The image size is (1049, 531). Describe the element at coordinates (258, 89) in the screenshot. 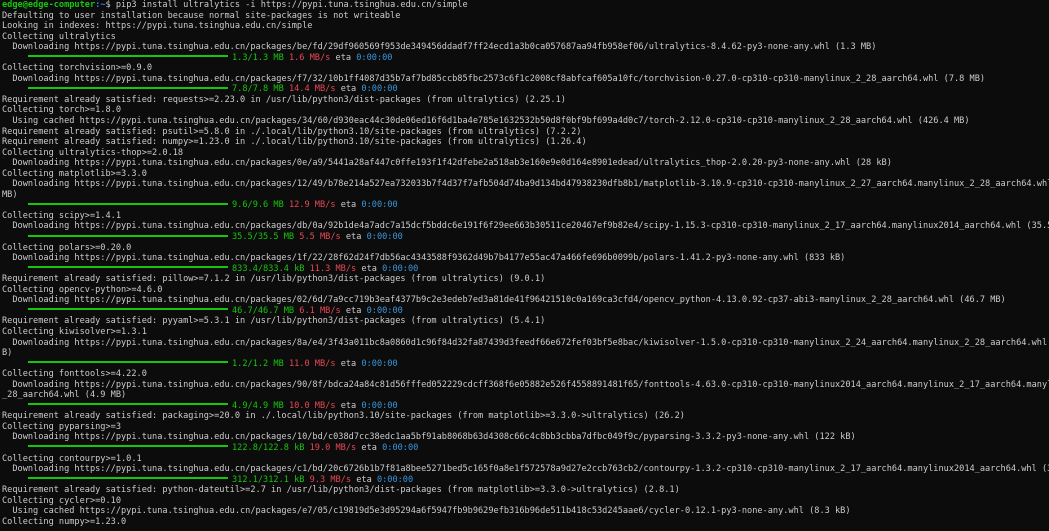

I see `download-size: 7.8/7.8 MB` at that location.